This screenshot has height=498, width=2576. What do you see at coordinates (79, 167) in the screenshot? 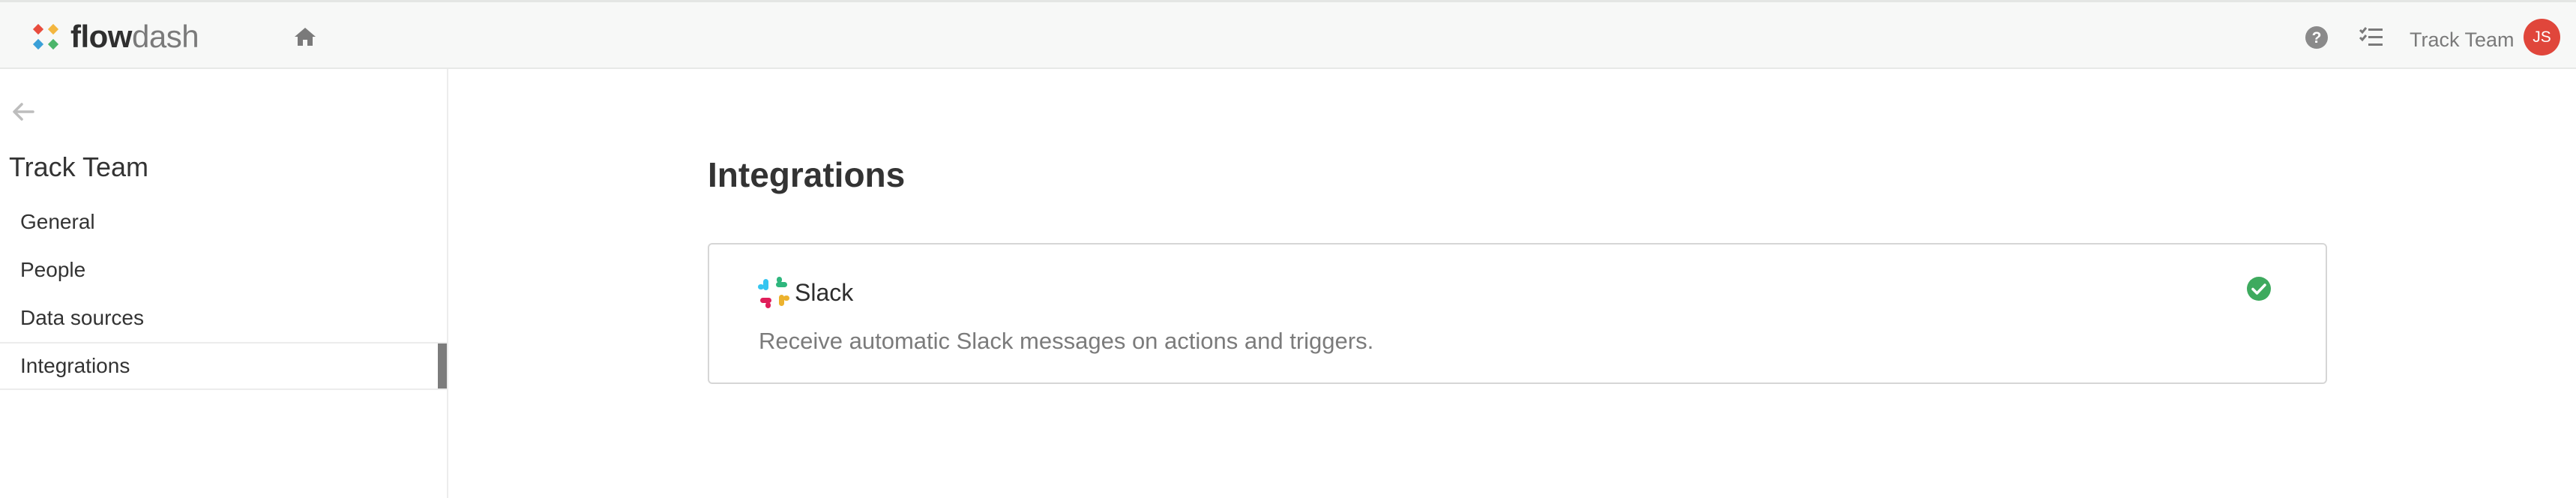
I see `sidebar-title: Track Team` at bounding box center [79, 167].